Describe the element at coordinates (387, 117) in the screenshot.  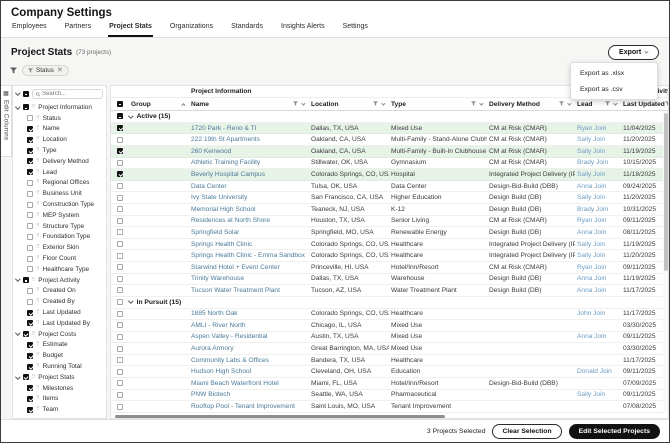
I see `group-row-active-15-: Active (15)` at that location.